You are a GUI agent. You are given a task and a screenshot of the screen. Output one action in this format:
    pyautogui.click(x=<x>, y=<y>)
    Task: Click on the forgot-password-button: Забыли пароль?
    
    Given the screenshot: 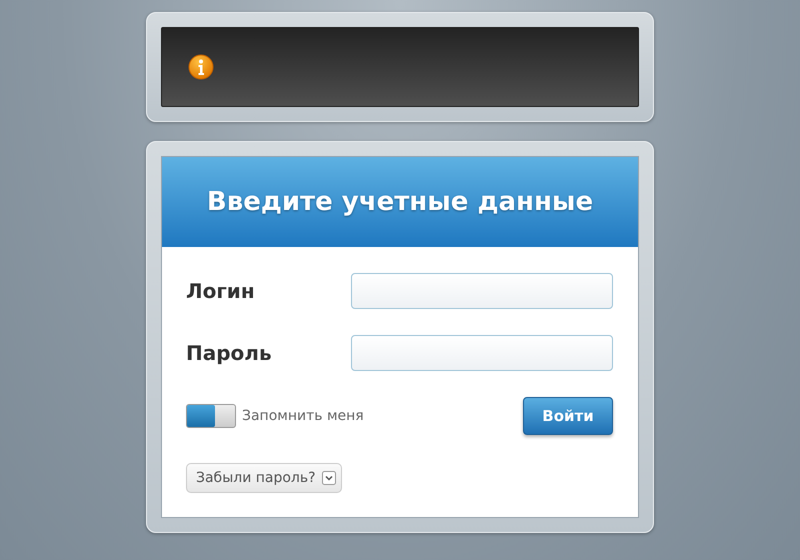 What is the action you would take?
    pyautogui.click(x=264, y=478)
    